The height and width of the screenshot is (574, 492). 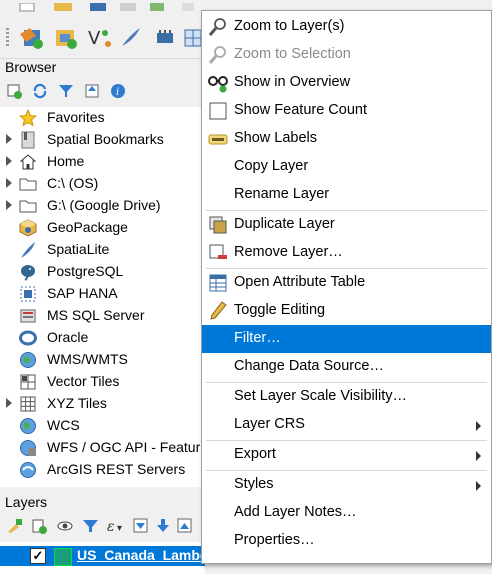 What do you see at coordinates (117, 527) in the screenshot?
I see `expression-filter-icon: ε ▾` at bounding box center [117, 527].